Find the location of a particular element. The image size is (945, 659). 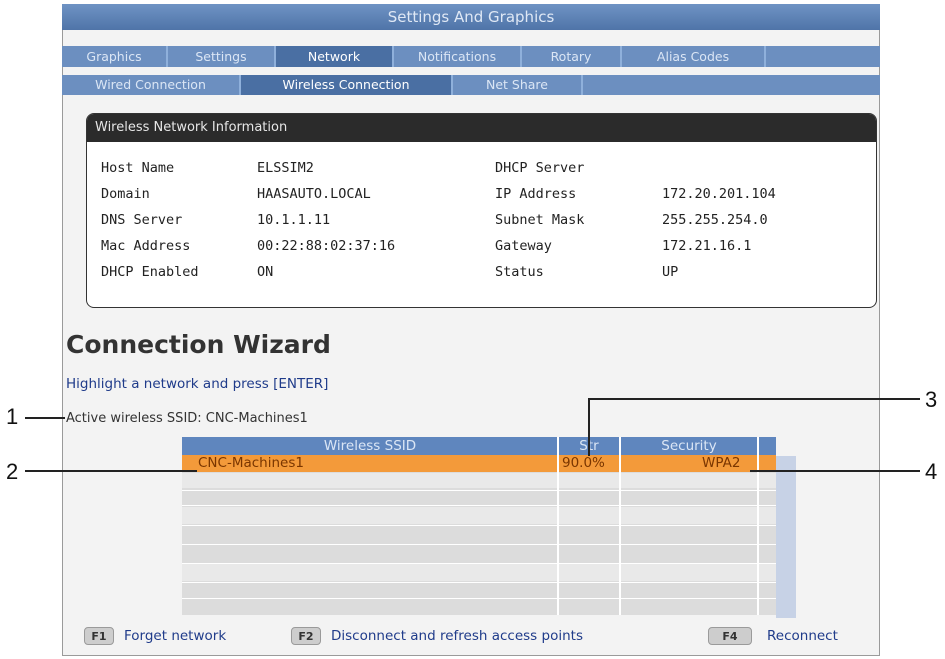

info-label-dhcp-enabled: DHCP Enabled is located at coordinates (150, 272).